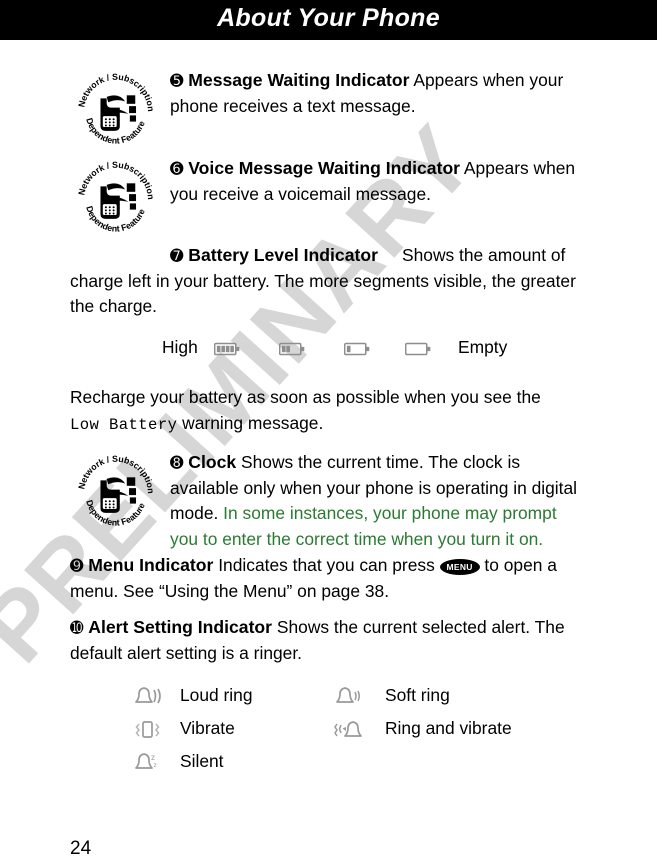  I want to click on alert-label: Soft ring, so click(417, 695).